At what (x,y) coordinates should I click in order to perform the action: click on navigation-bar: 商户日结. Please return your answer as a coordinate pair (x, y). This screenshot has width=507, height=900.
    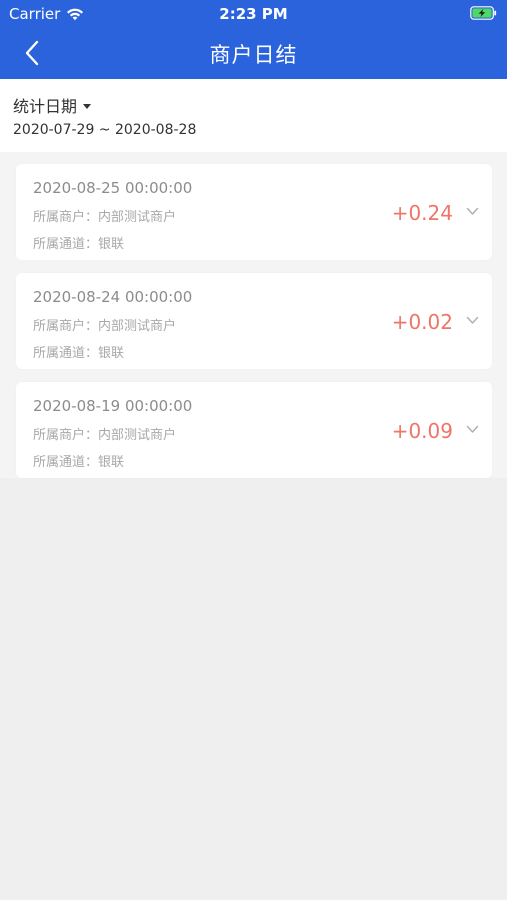
    Looking at the image, I should click on (253, 53).